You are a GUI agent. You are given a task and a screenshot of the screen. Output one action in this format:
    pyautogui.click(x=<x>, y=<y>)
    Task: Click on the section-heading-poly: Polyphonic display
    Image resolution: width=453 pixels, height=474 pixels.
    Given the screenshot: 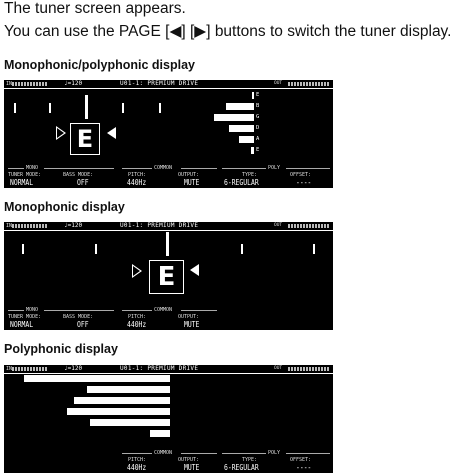 What is the action you would take?
    pyautogui.click(x=61, y=349)
    